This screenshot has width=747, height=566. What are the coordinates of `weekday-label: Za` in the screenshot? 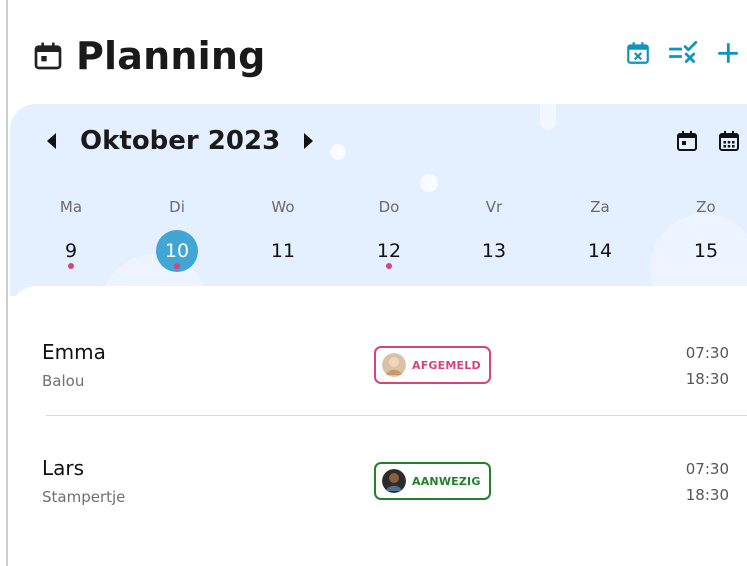 It's located at (600, 207).